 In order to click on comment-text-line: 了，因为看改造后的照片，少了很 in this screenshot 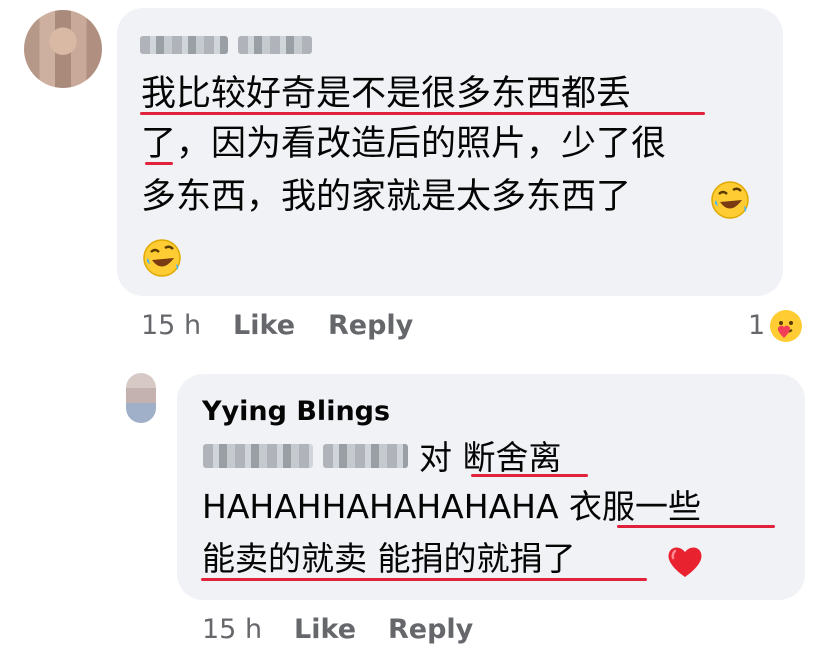, I will do `click(404, 144)`.